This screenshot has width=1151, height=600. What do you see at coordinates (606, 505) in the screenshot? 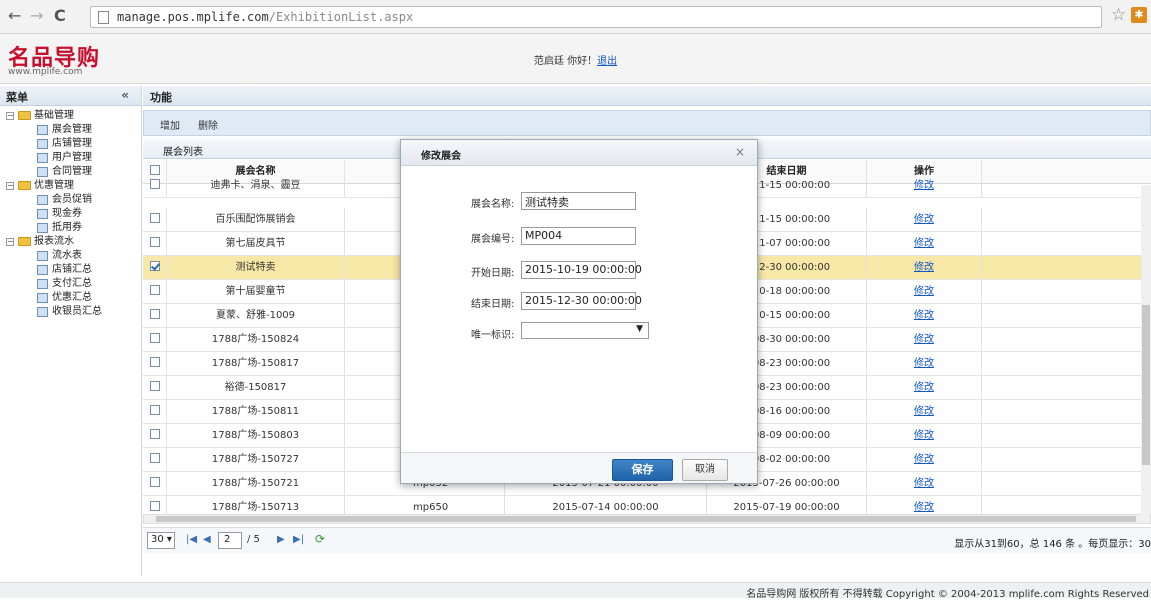
I see `cell-start: 2015-07-14 00:00:00` at bounding box center [606, 505].